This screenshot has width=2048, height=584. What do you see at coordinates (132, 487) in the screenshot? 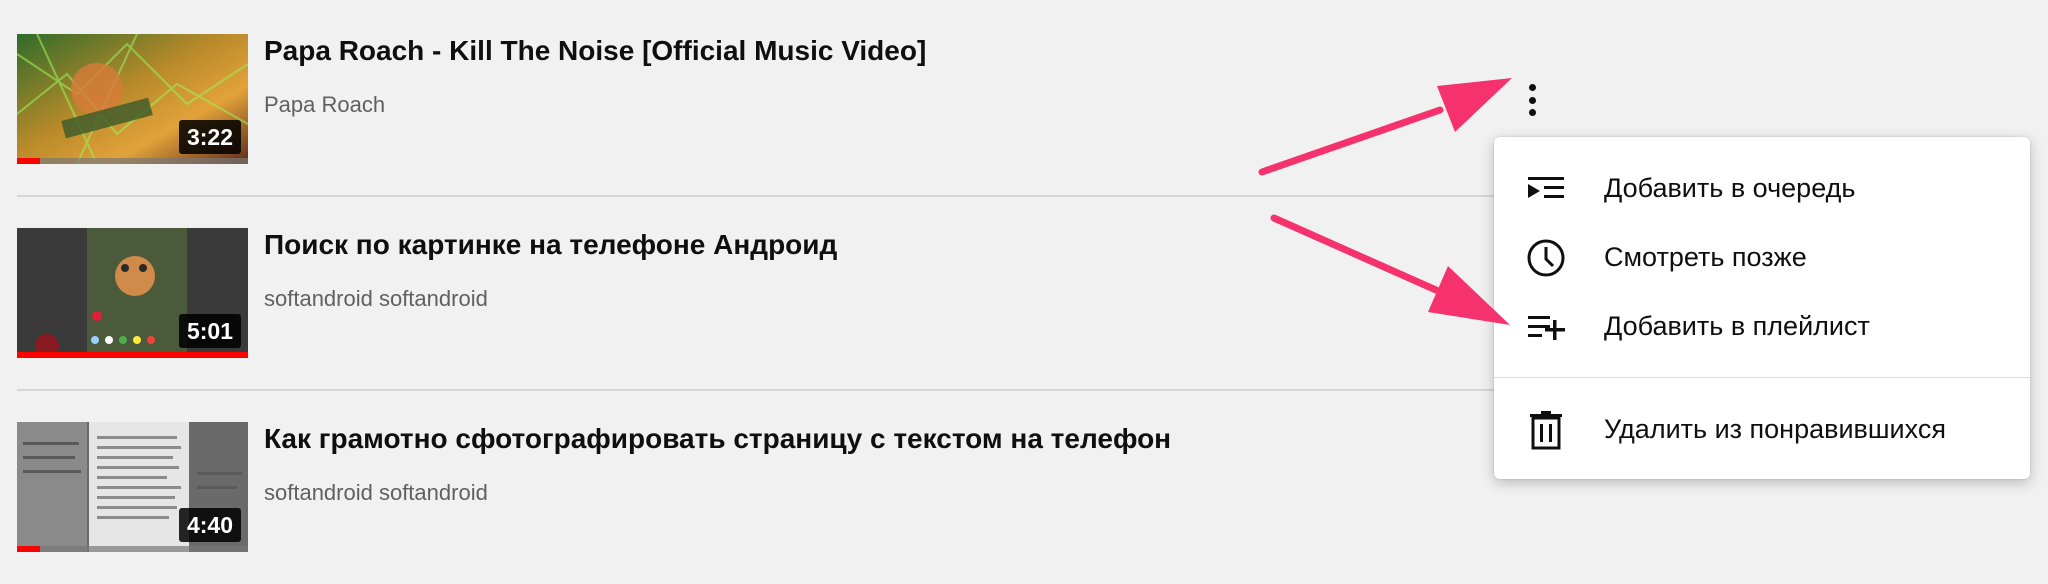
I see `video-thumbnail: 4:40` at bounding box center [132, 487].